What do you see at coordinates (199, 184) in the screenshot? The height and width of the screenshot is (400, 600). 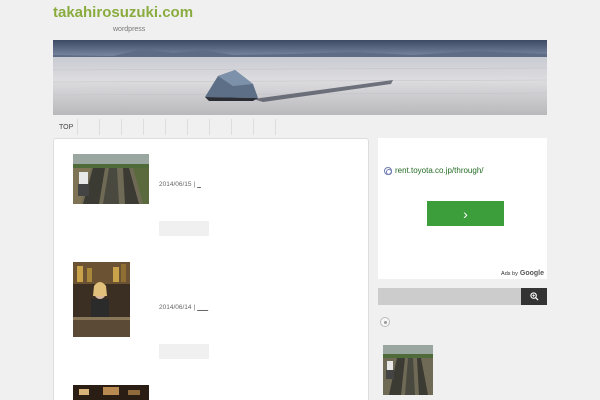 I see `post-title-link: _` at bounding box center [199, 184].